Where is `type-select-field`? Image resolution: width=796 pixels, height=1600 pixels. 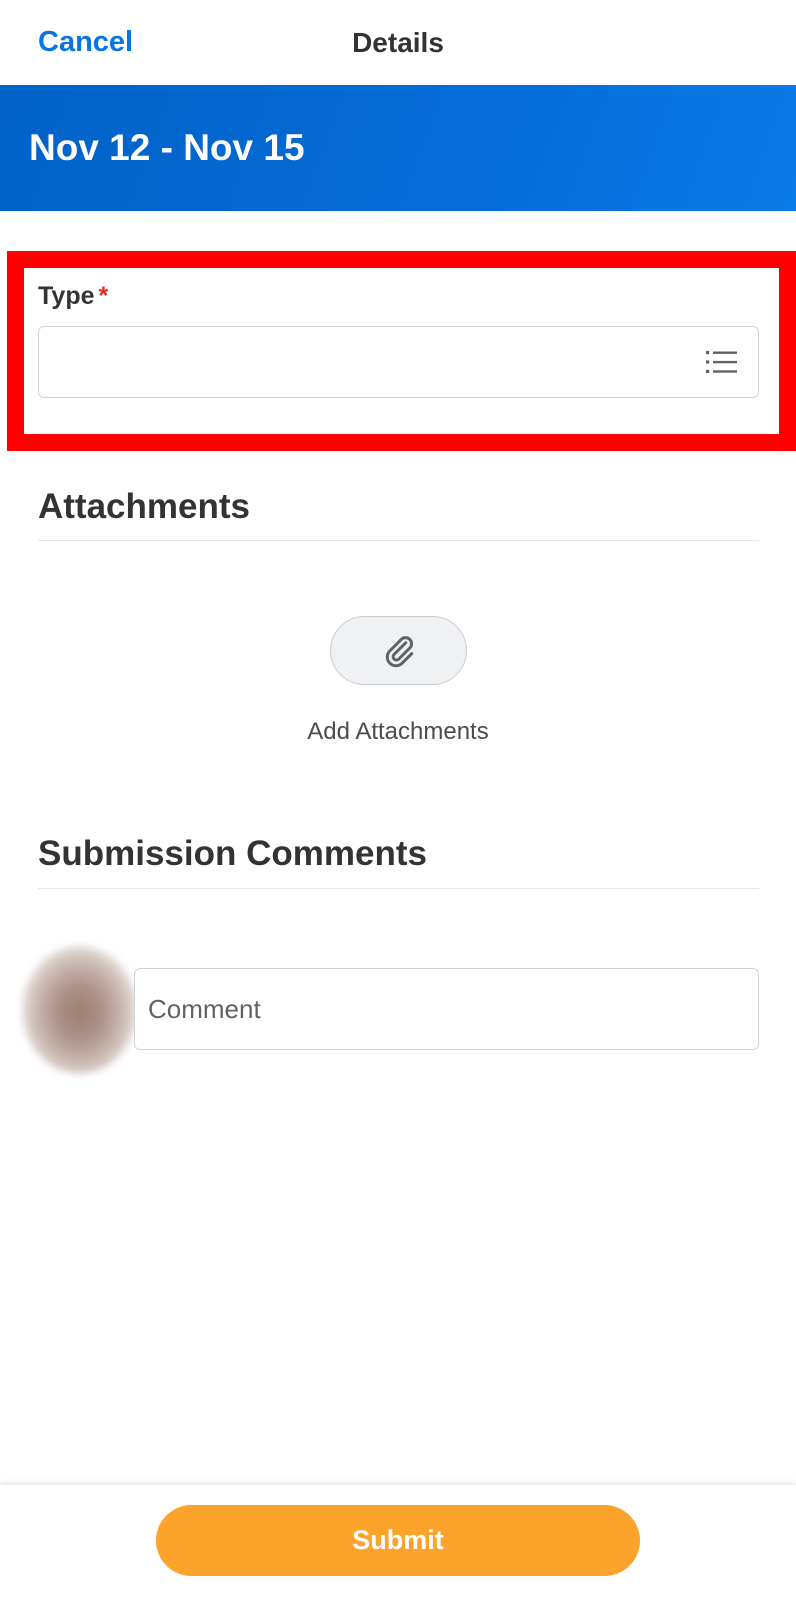 type-select-field is located at coordinates (398, 362).